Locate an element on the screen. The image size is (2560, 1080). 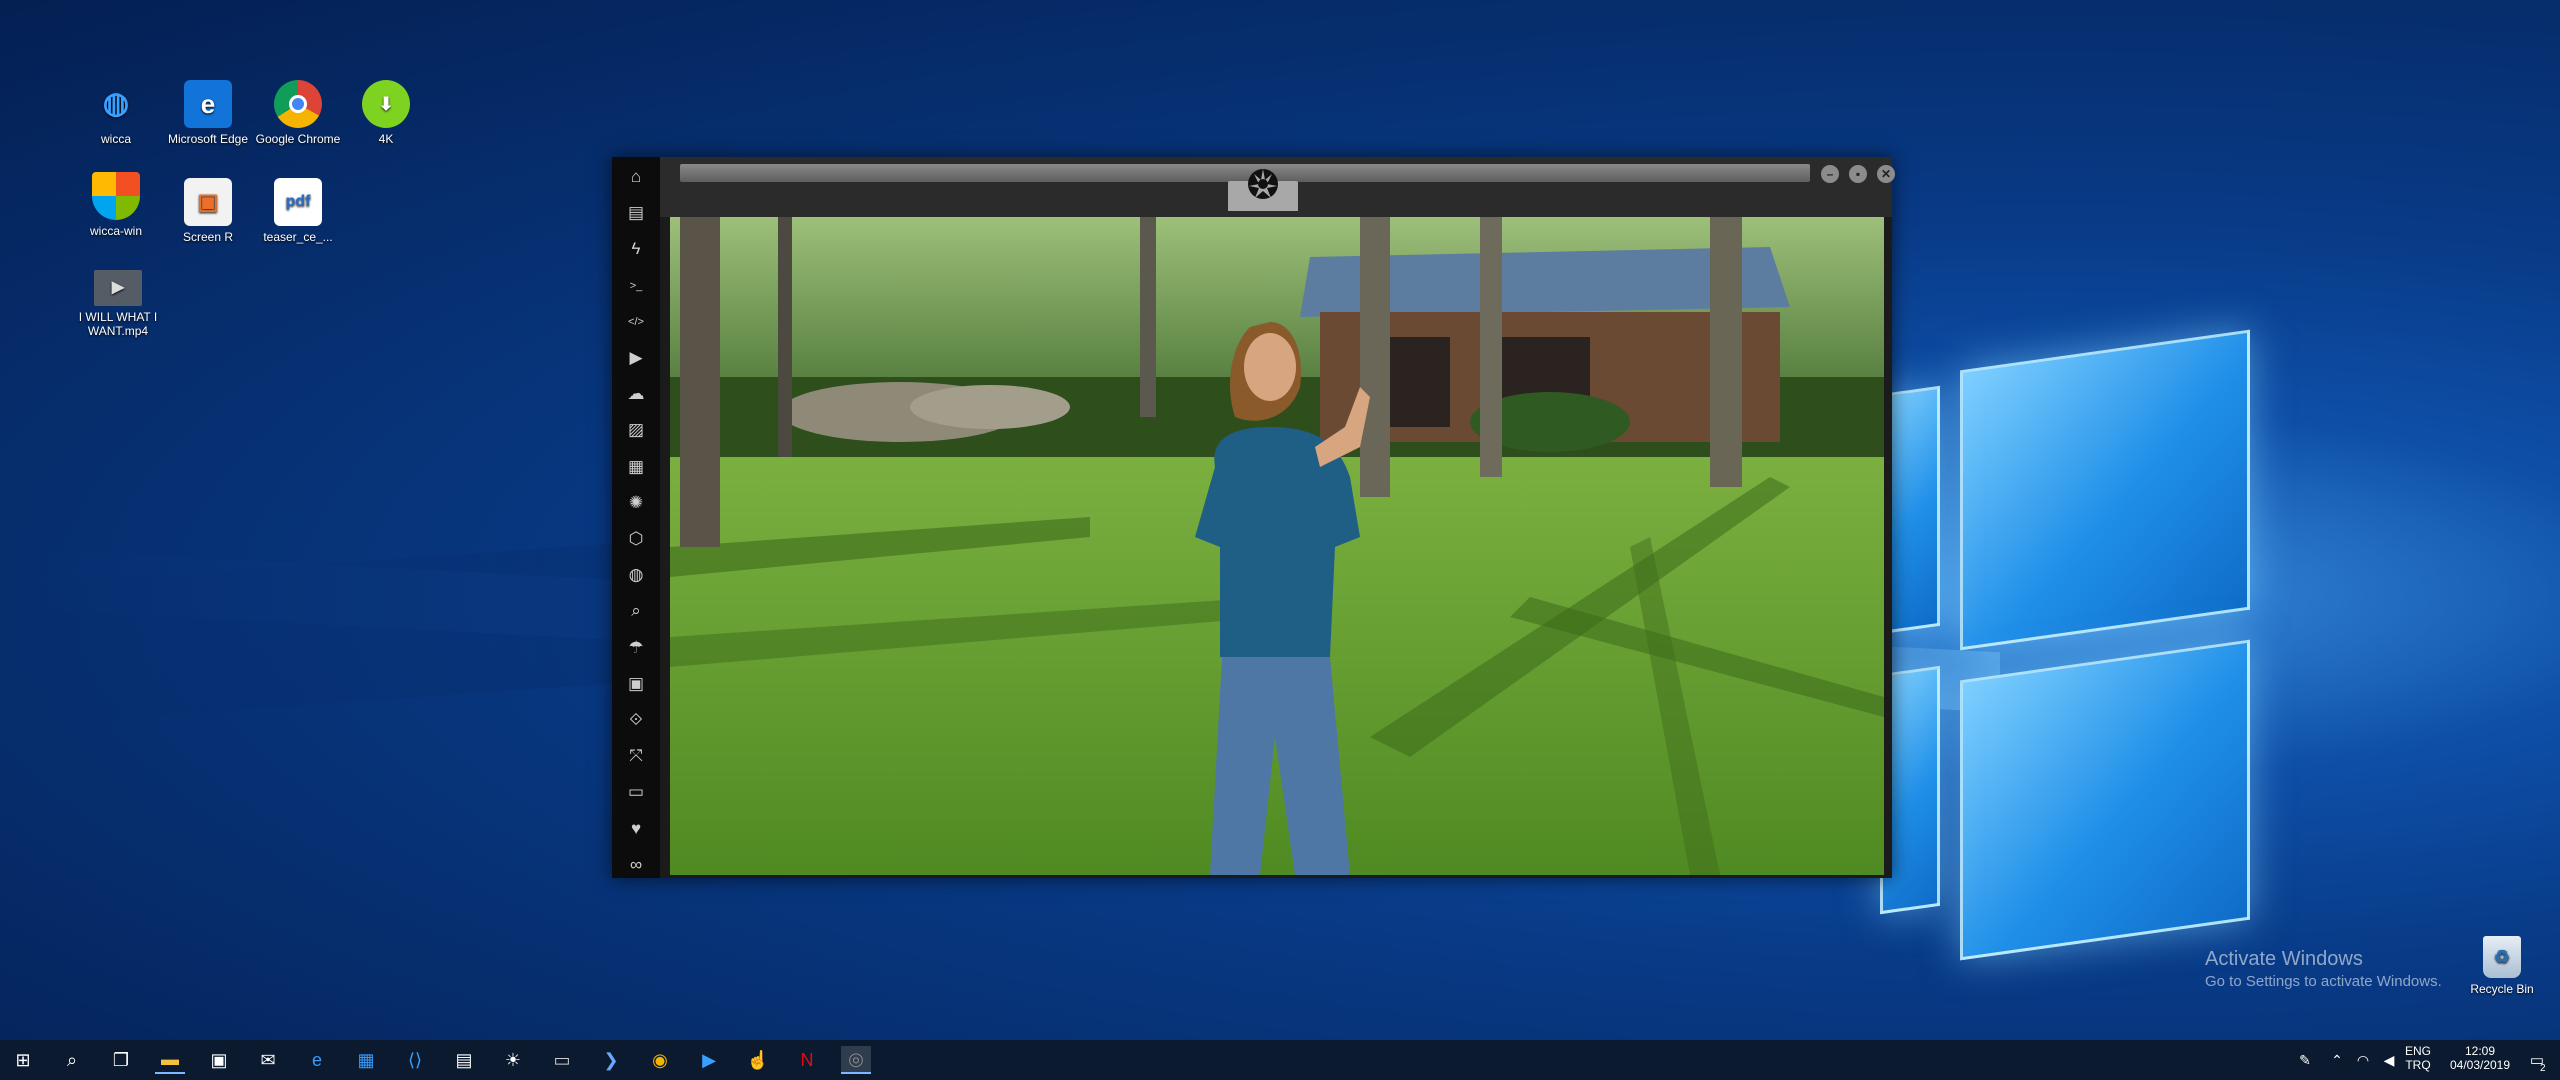
language-top: ENG is located at coordinates (2417, 1051).